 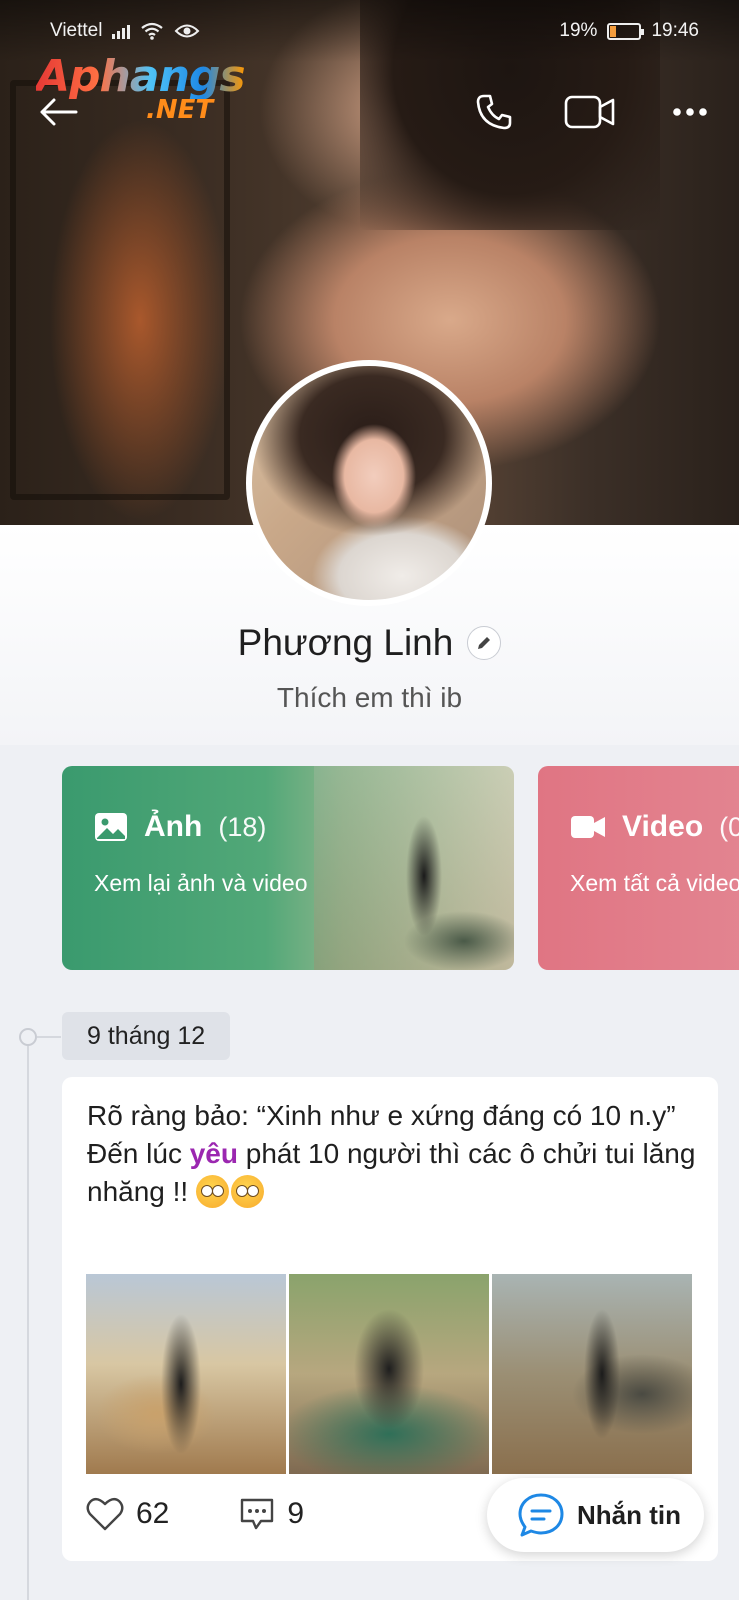 What do you see at coordinates (578, 30) in the screenshot?
I see `battery-percent: 19%` at bounding box center [578, 30].